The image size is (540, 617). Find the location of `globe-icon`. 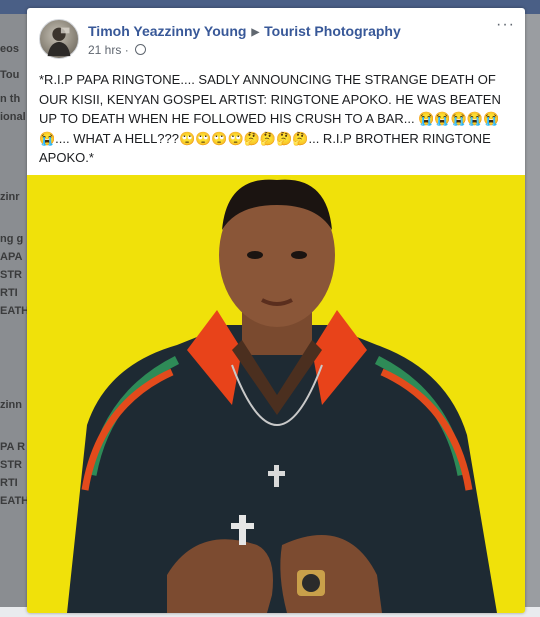

globe-icon is located at coordinates (141, 49).